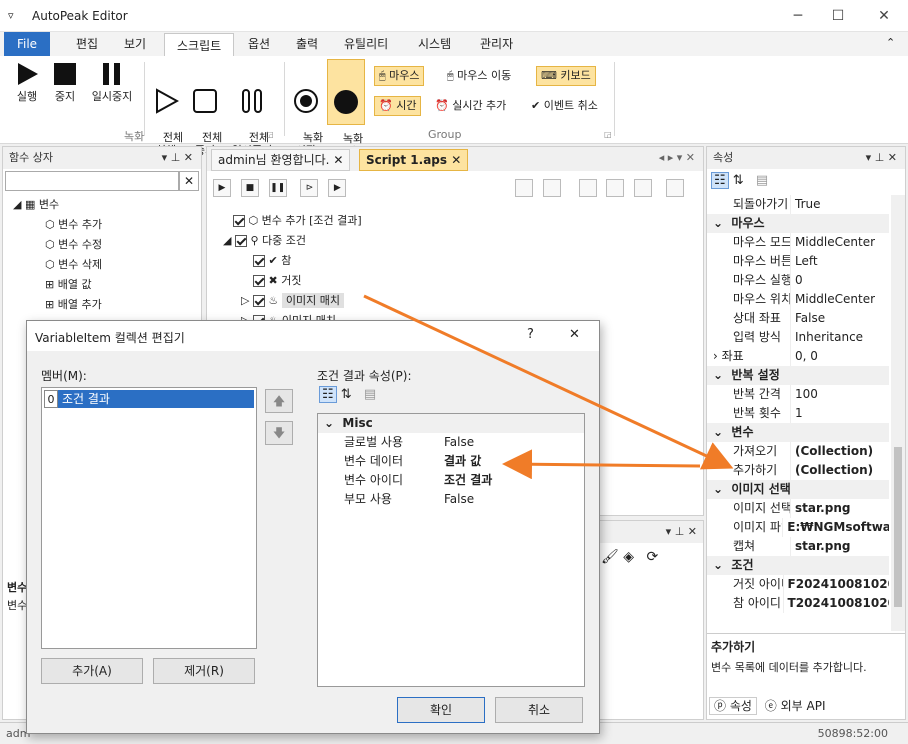  Describe the element at coordinates (292, 281) in the screenshot. I see `script-node: ✖ 거짓` at that location.